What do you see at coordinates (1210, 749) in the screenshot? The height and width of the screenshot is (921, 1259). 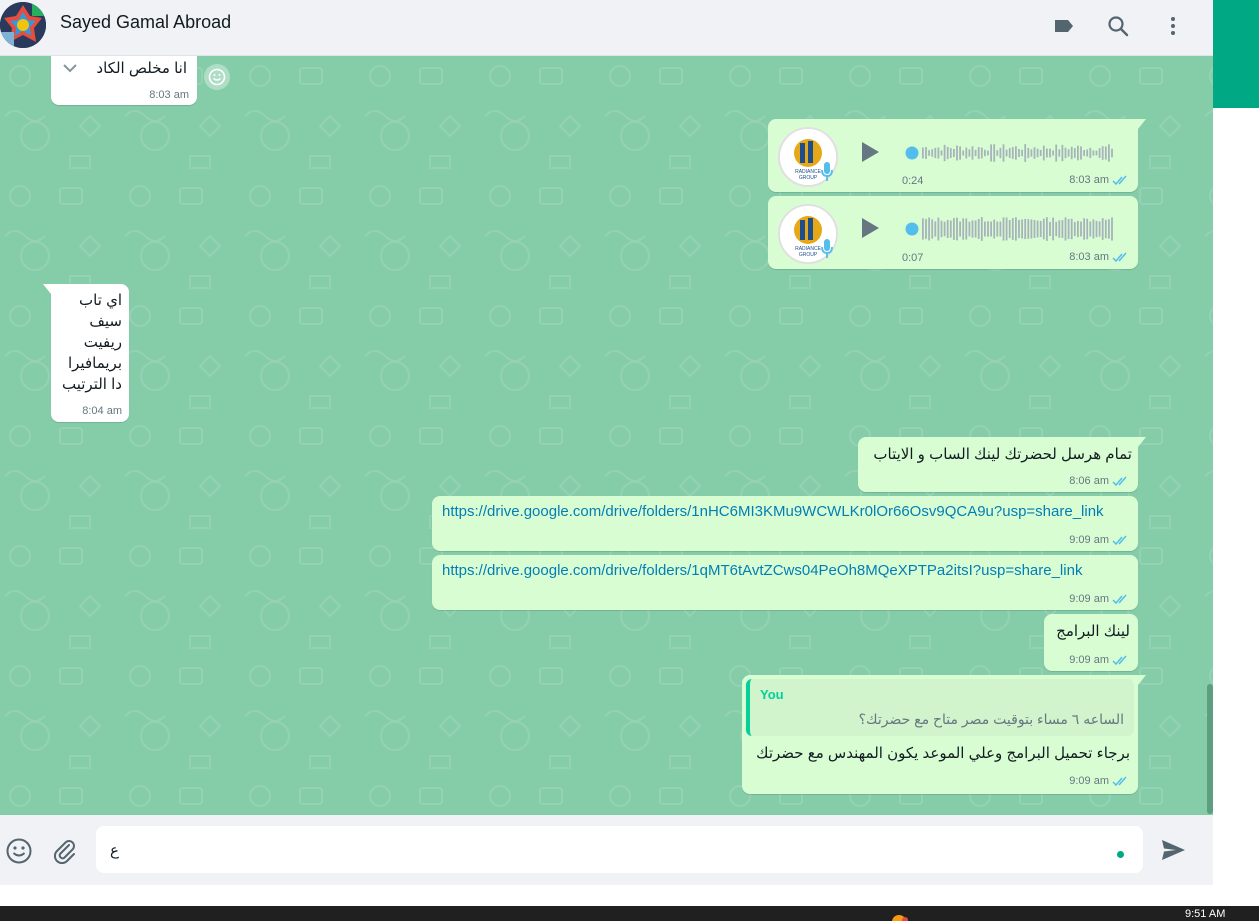 I see `scrollbar` at bounding box center [1210, 749].